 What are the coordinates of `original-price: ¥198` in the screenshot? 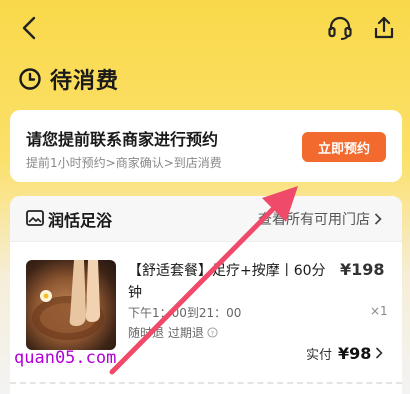 It's located at (362, 269).